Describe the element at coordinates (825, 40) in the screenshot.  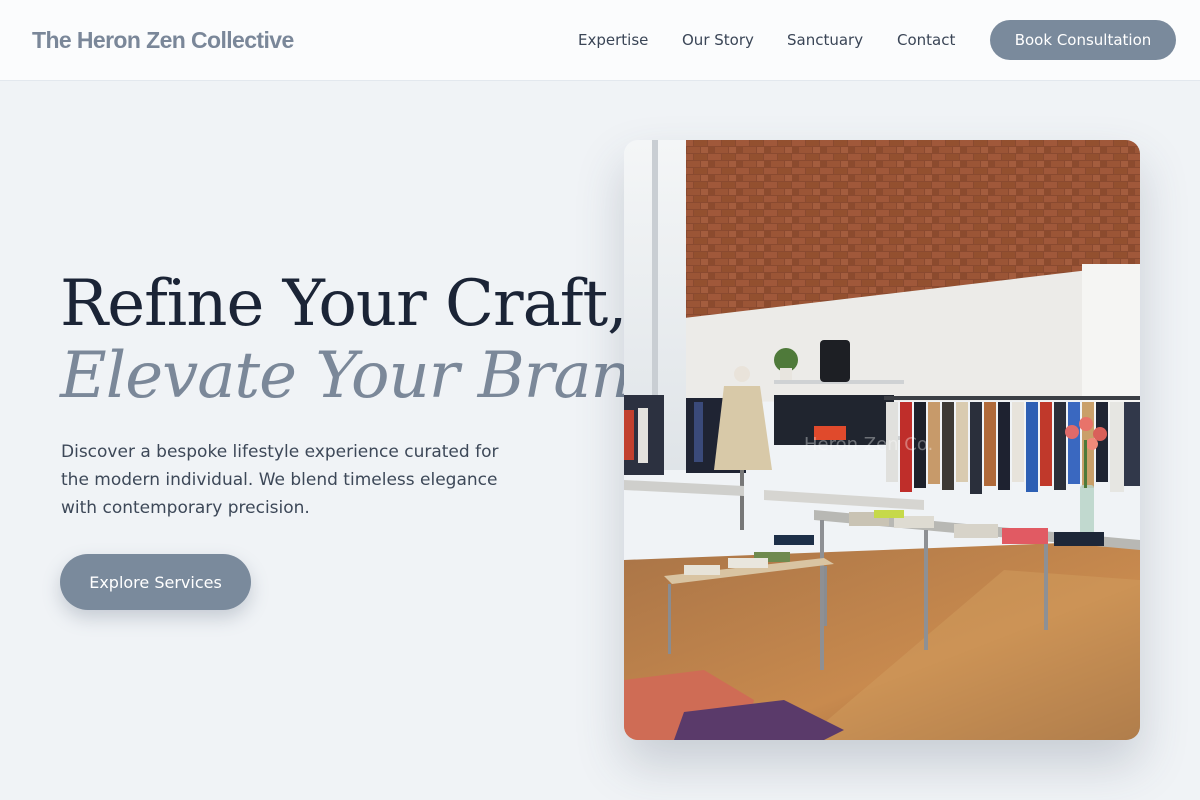
I see `nav-link-sanctuary: Sanctuary` at that location.